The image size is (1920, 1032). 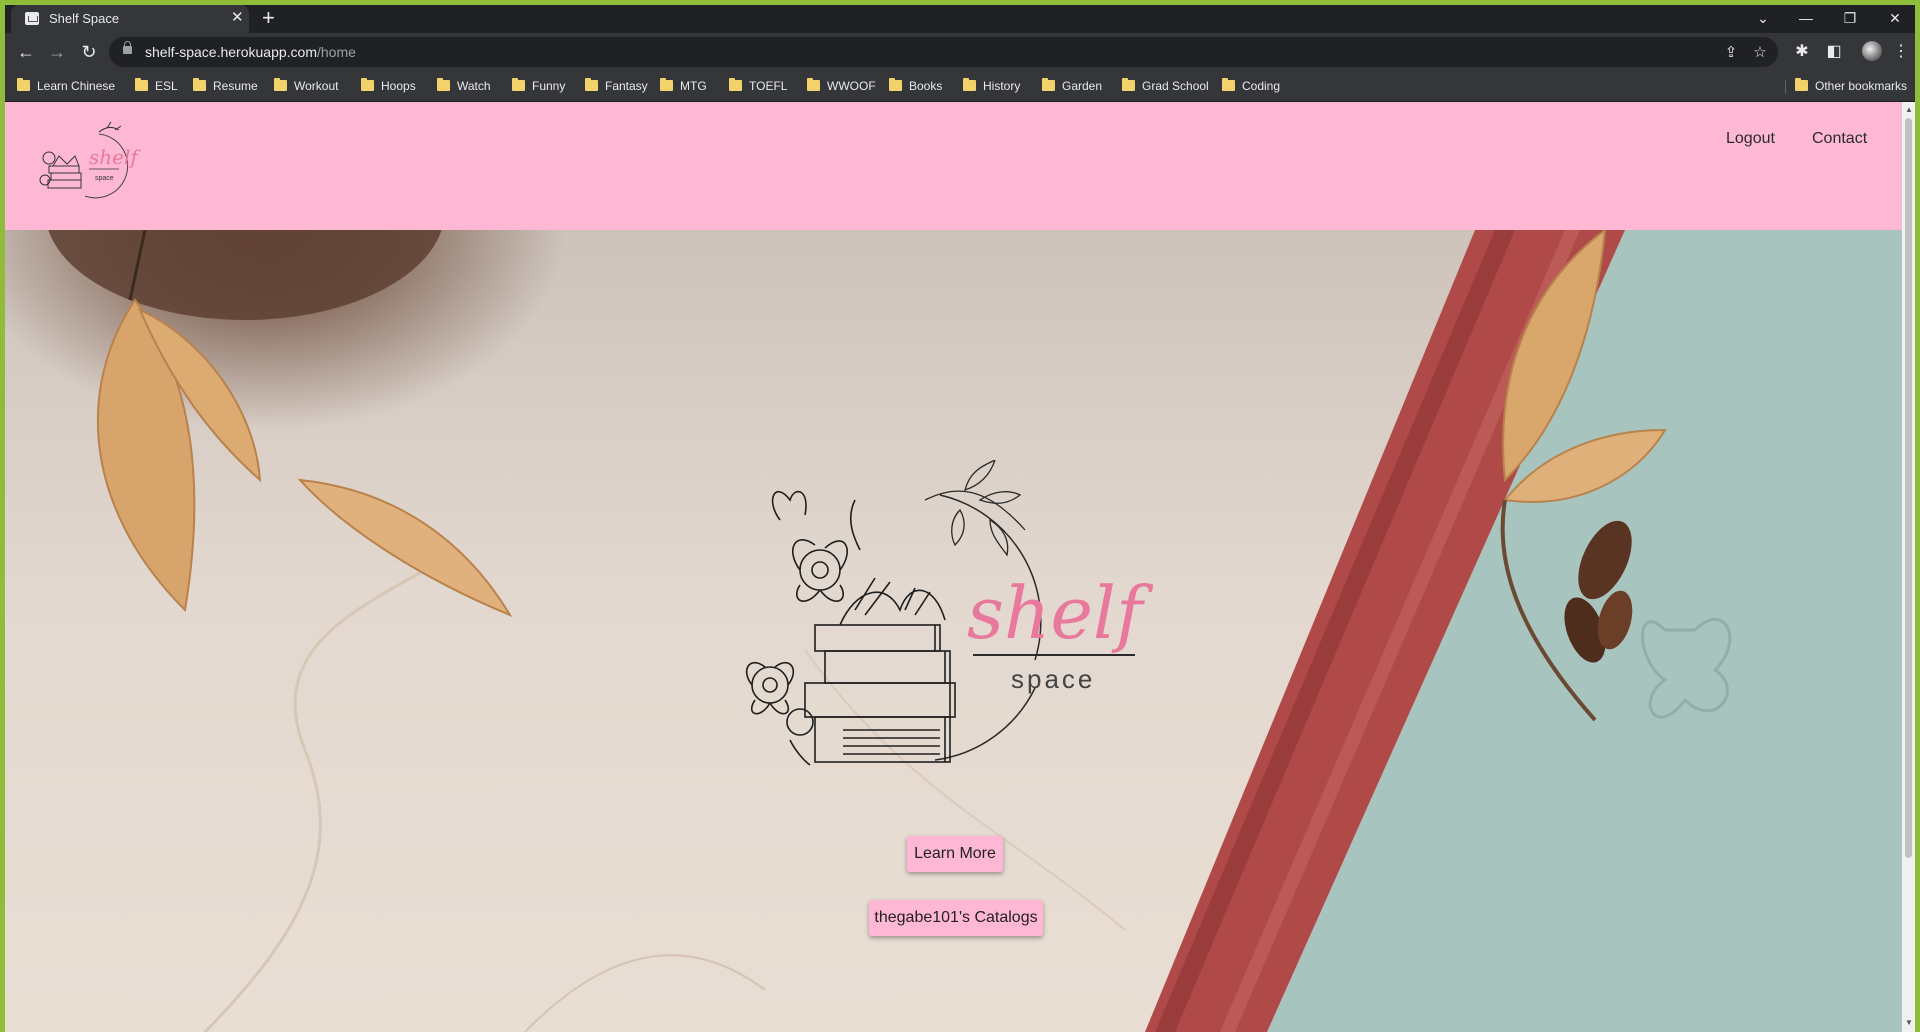 What do you see at coordinates (1053, 679) in the screenshot?
I see `hero-logo-space-text: space` at bounding box center [1053, 679].